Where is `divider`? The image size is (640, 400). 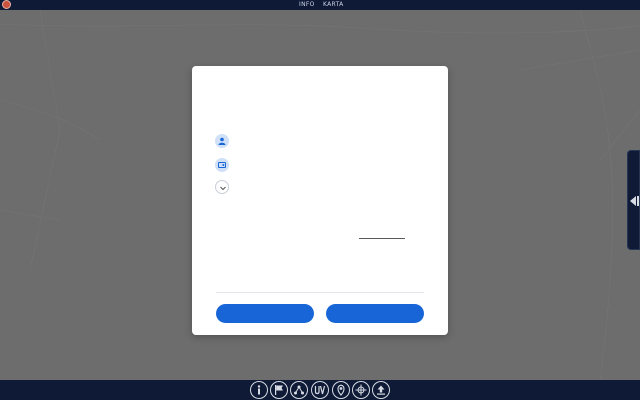 divider is located at coordinates (320, 292).